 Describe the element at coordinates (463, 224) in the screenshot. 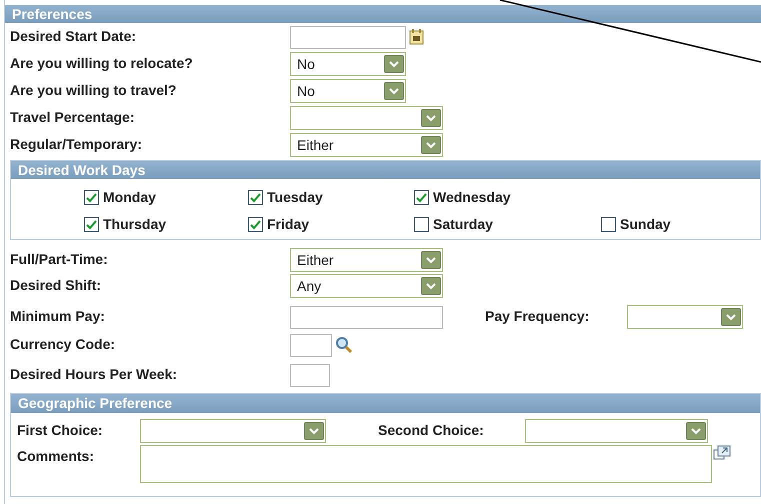

I see `field-label: Saturday` at that location.